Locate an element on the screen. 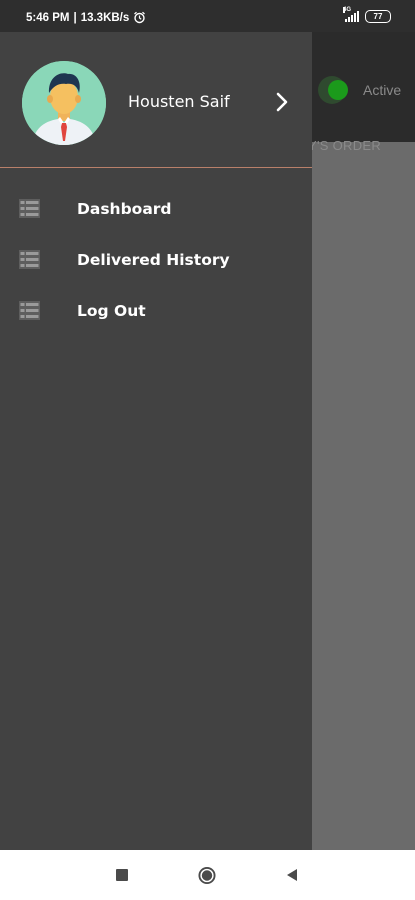 Image resolution: width=415 pixels, height=900 pixels. status-left: 5:46 PM | 13.3KB/s is located at coordinates (86, 17).